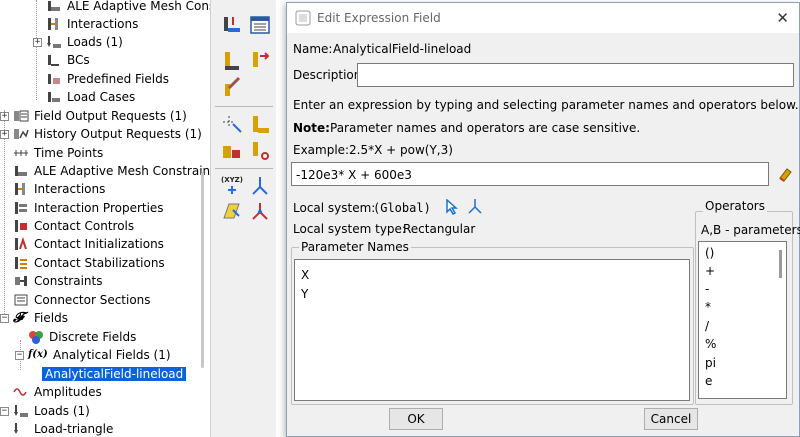 This screenshot has width=800, height=437. I want to click on contact-init-icon, so click(21, 243).